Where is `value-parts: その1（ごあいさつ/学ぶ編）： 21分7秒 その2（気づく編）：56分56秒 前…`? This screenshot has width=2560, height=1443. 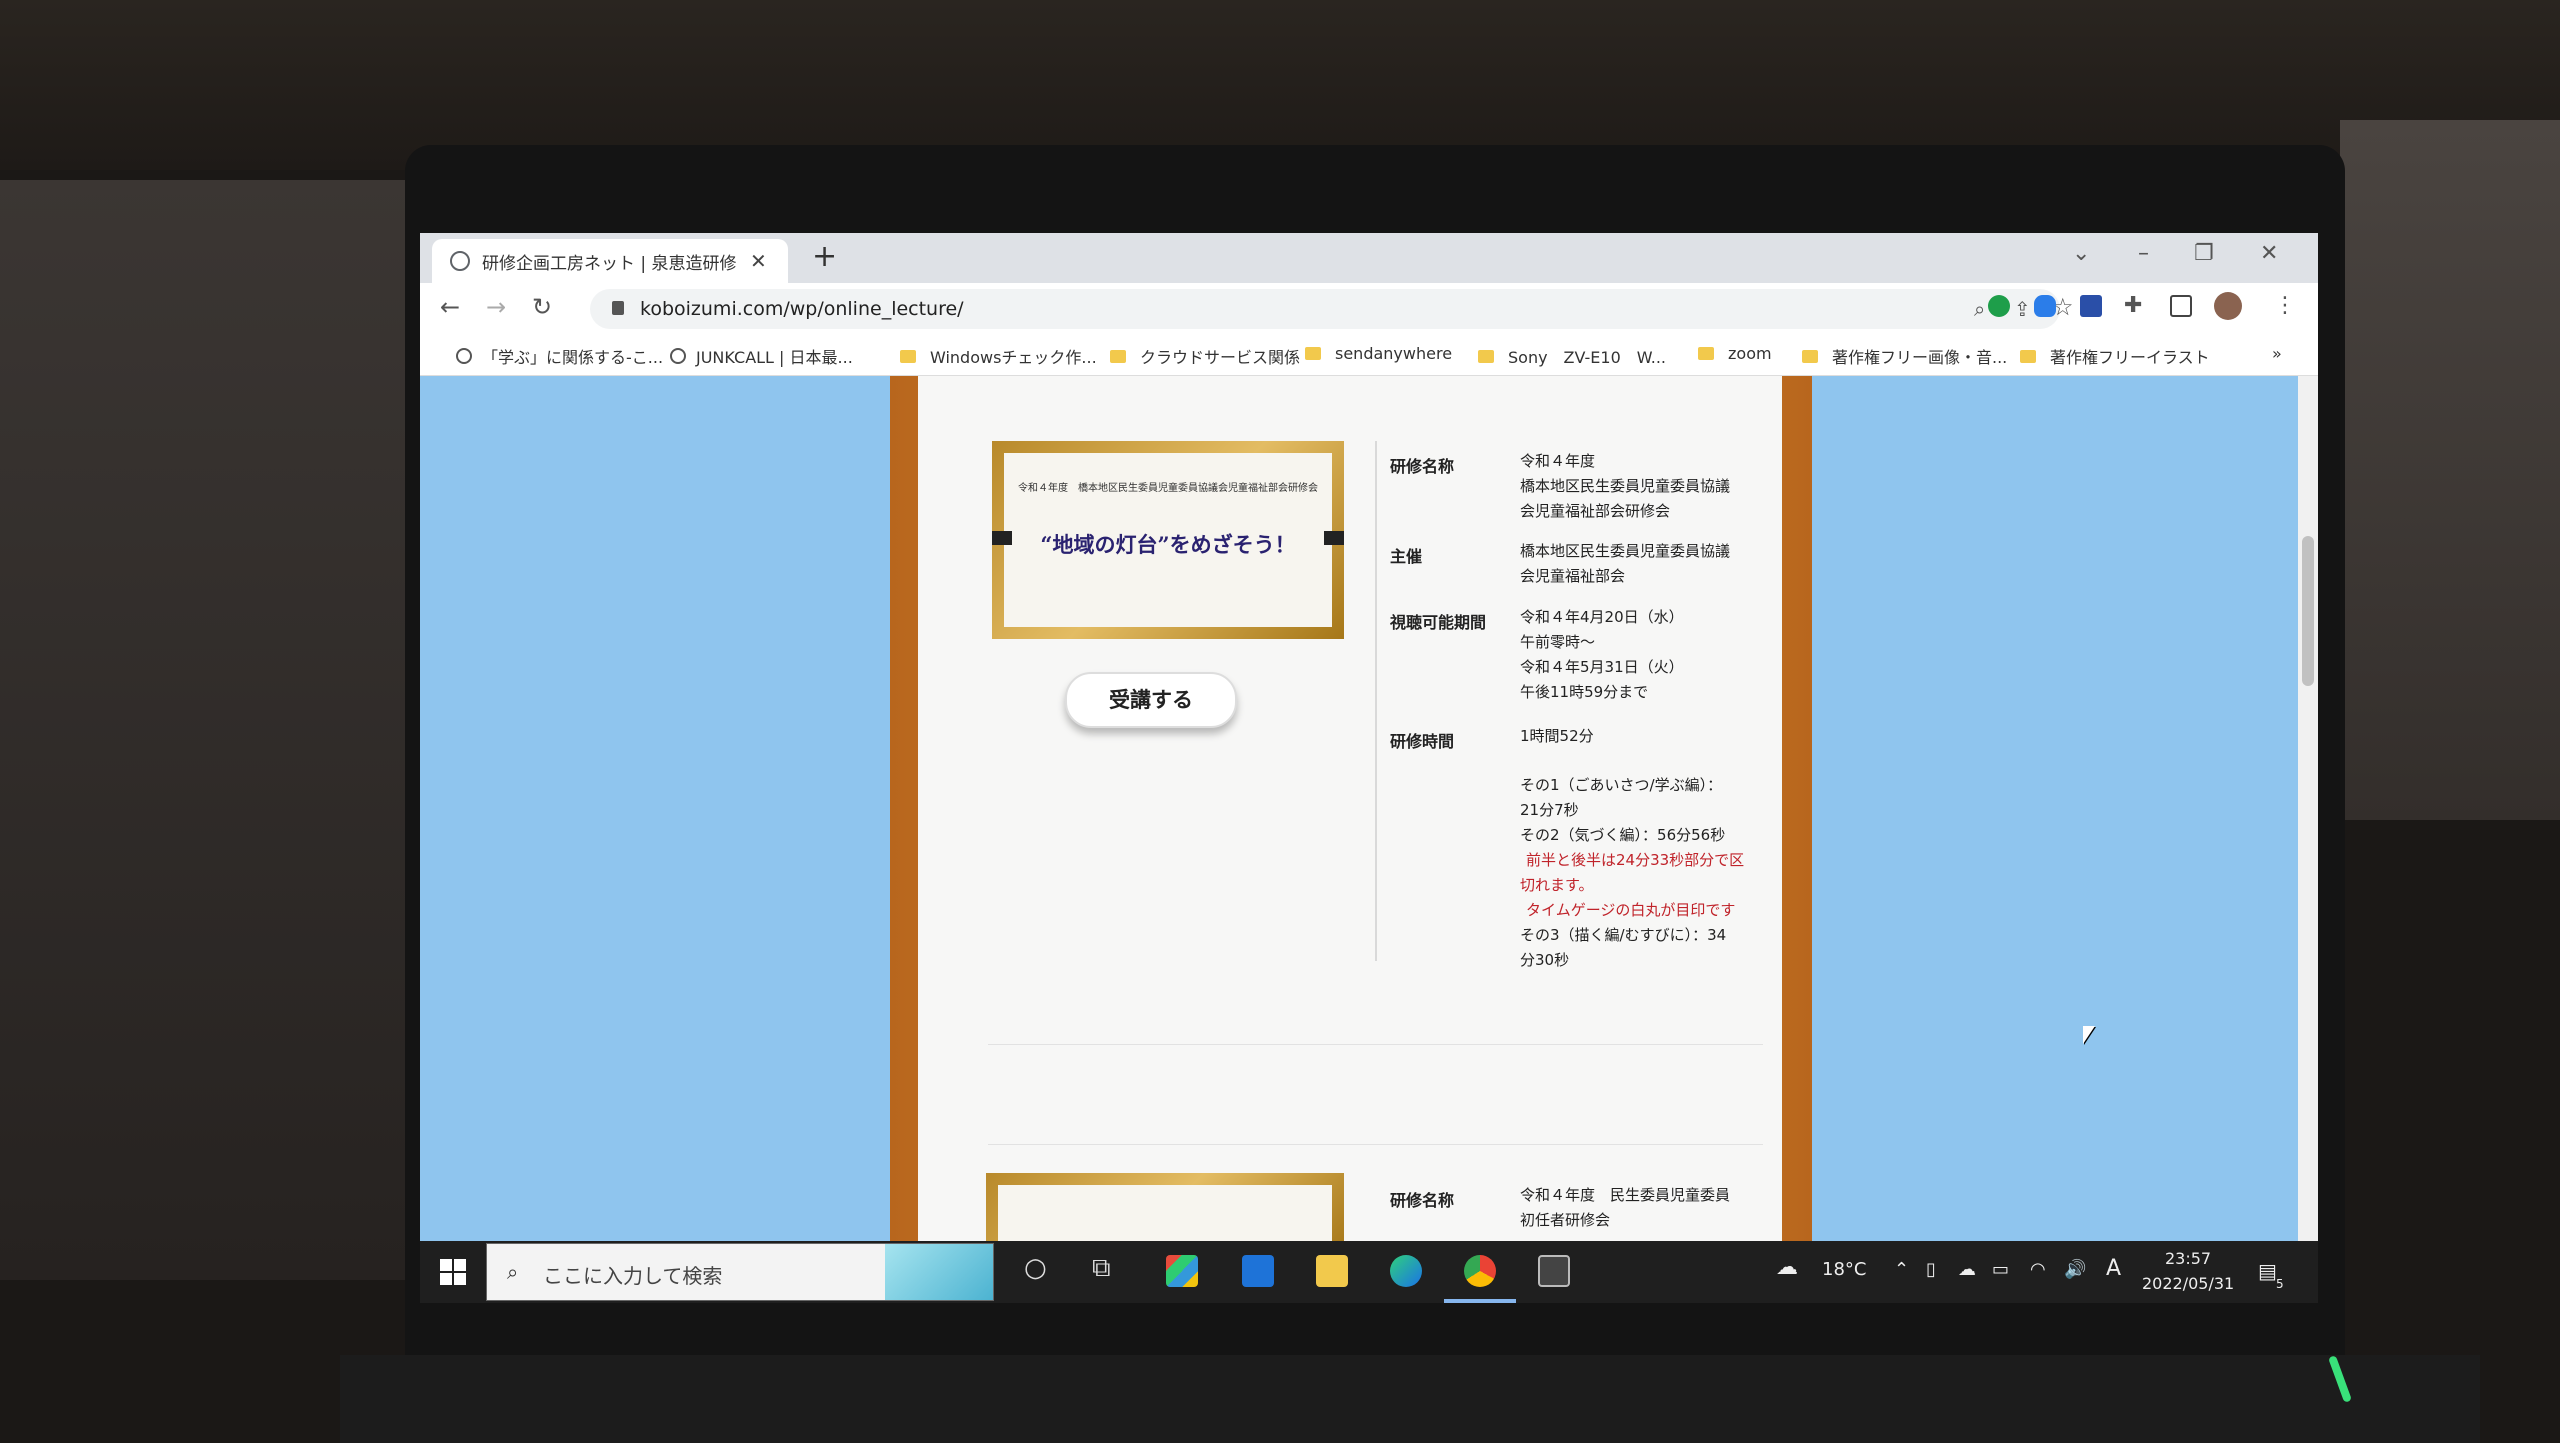 value-parts: その1（ごあいさつ/学ぶ編）： 21分7秒 その2（気づく編）：56分56秒 前… is located at coordinates (1632, 872).